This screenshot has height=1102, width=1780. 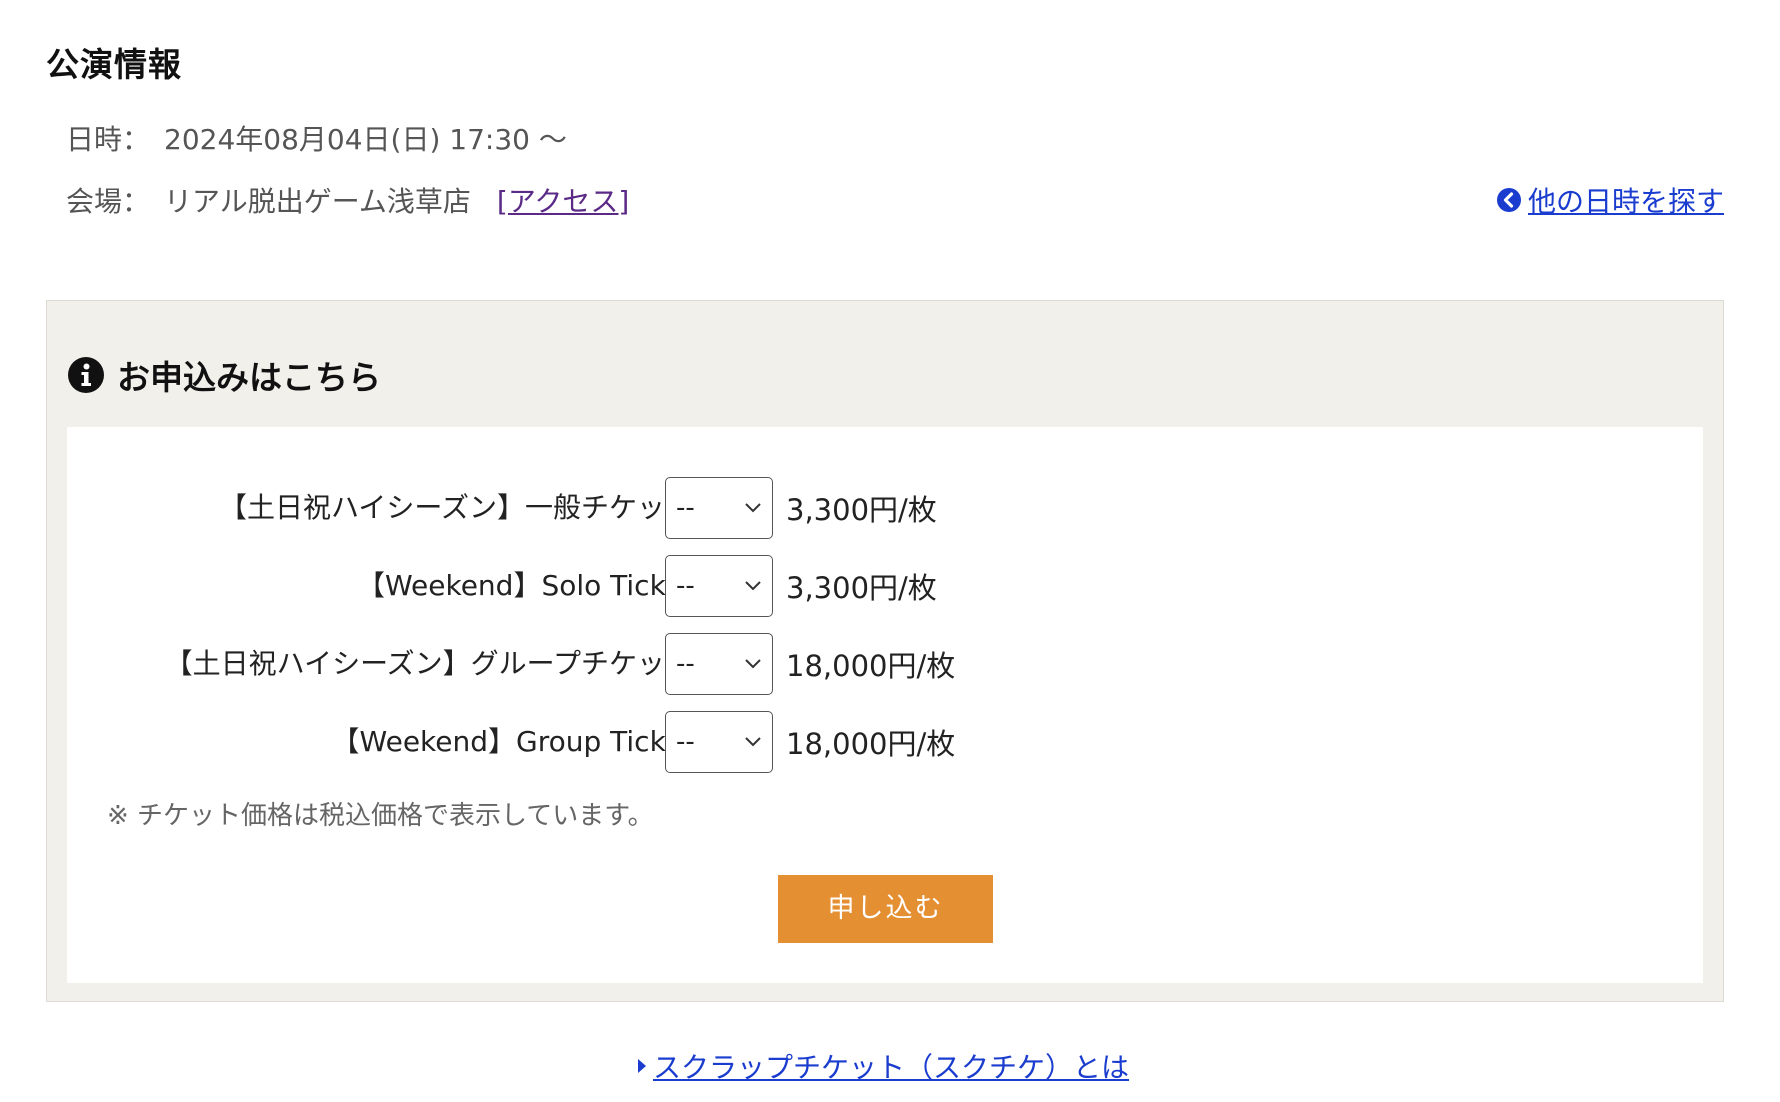 I want to click on ticket-name: 【土日祝ハイシーズン】グループチケット：, so click(x=442, y=663).